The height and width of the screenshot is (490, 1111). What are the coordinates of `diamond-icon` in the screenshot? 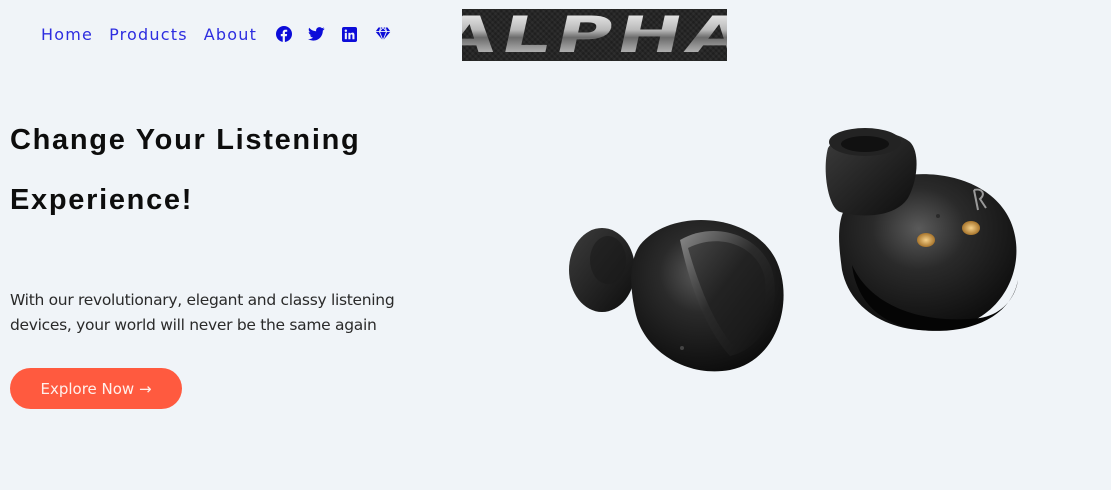 It's located at (382, 34).